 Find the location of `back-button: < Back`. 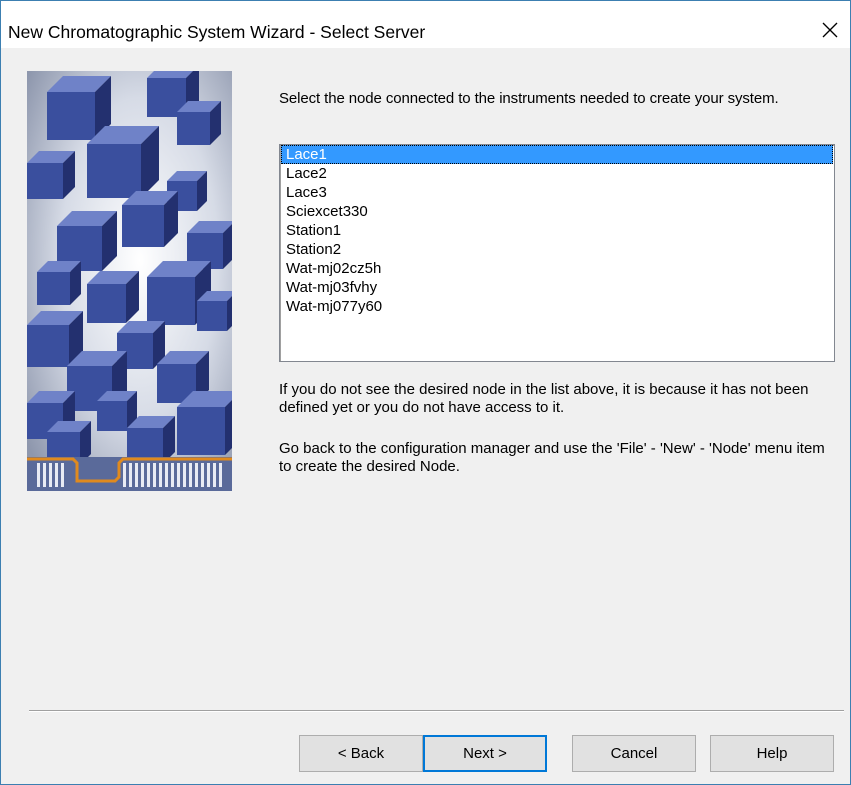

back-button: < Back is located at coordinates (361, 753).